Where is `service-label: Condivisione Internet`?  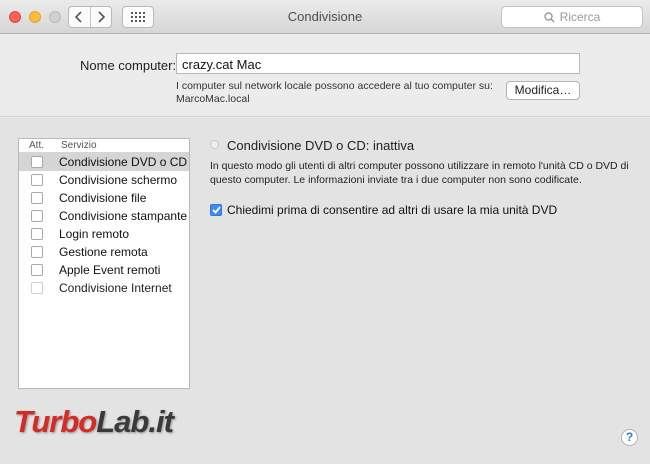
service-label: Condivisione Internet is located at coordinates (115, 288).